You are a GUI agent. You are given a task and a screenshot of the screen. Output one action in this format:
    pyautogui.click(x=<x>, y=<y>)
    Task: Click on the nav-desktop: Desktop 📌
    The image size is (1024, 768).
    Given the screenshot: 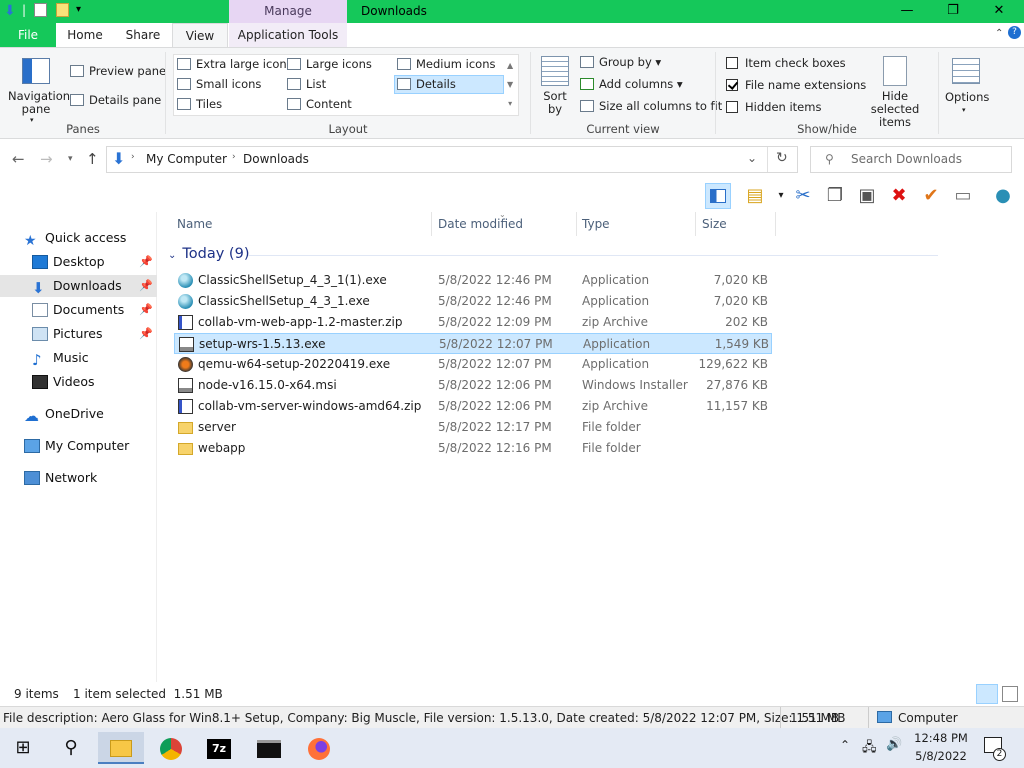 What is the action you would take?
    pyautogui.click(x=78, y=262)
    